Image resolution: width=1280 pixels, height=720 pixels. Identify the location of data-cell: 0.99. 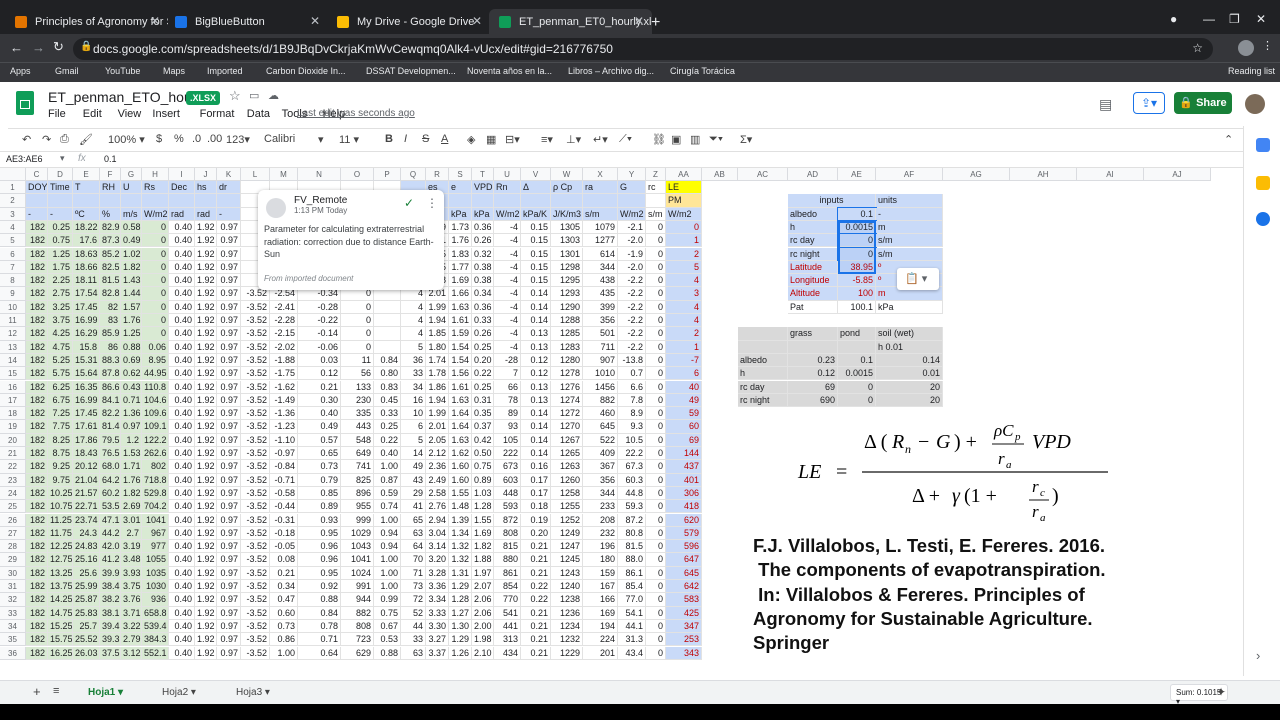
(387, 600).